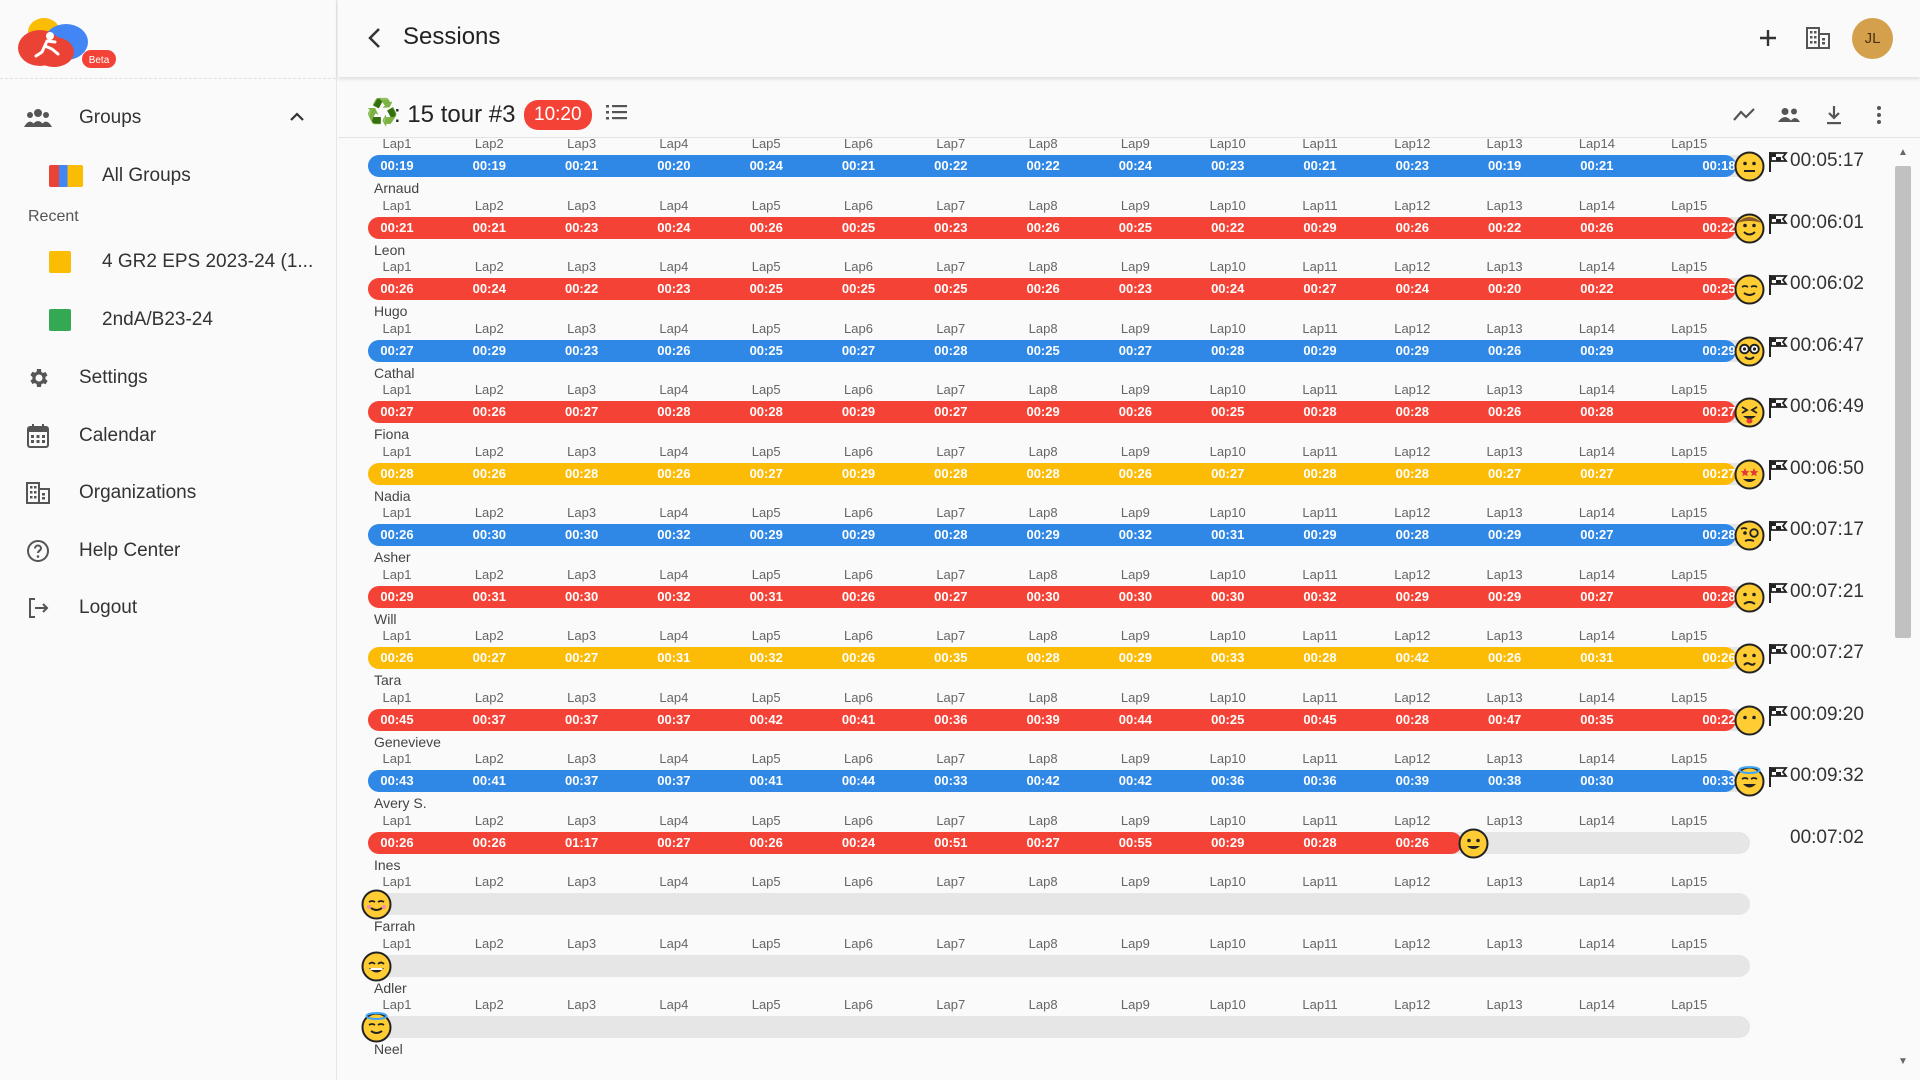 The image size is (1920, 1080). Describe the element at coordinates (374, 38) in the screenshot. I see `back-arrow-icon` at that location.